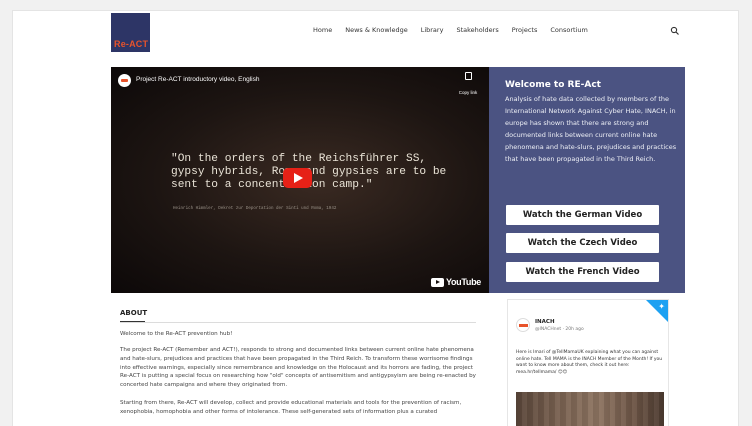 The image size is (752, 426). Describe the element at coordinates (299, 159) in the screenshot. I see `quote-line: "On the orders of the Reichsführer SS,` at that location.